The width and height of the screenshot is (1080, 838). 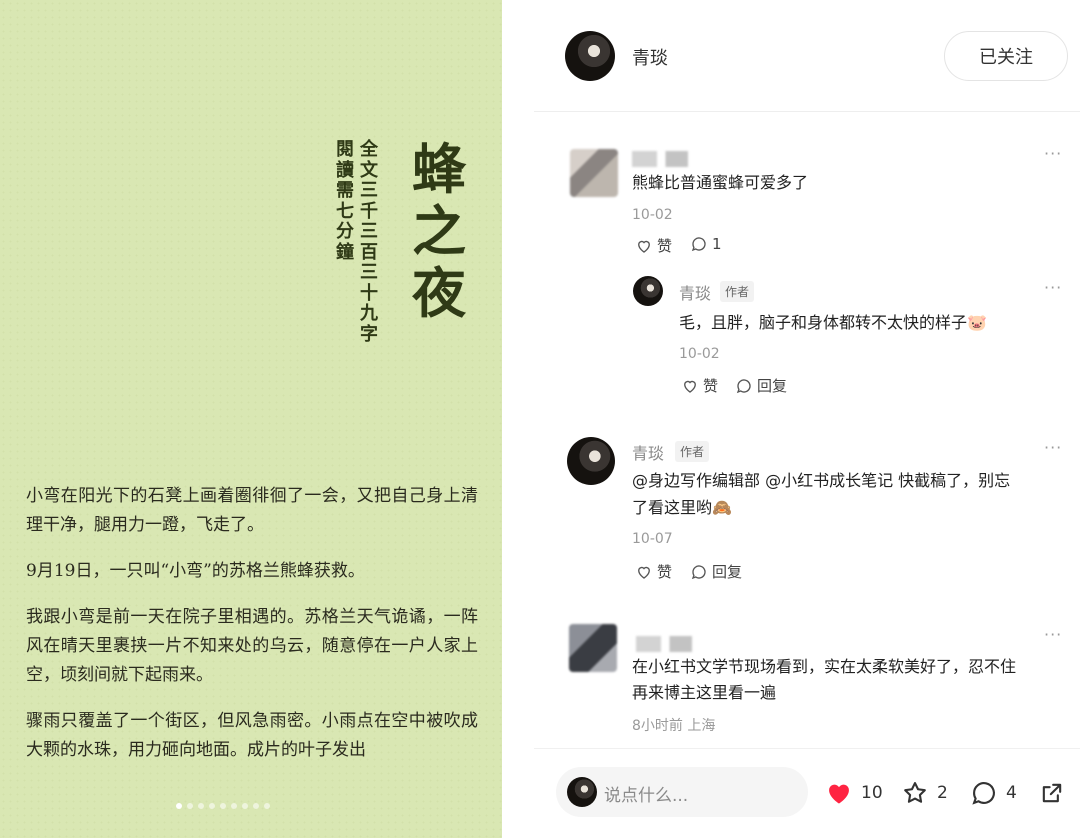 I want to click on user-avatar, so click(x=582, y=792).